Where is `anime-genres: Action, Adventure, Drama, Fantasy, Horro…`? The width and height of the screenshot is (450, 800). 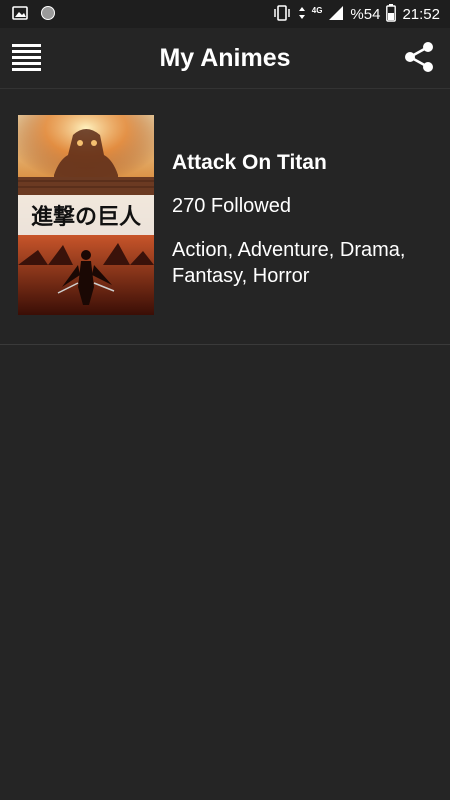 anime-genres: Action, Adventure, Drama, Fantasy, Horro… is located at coordinates (289, 263).